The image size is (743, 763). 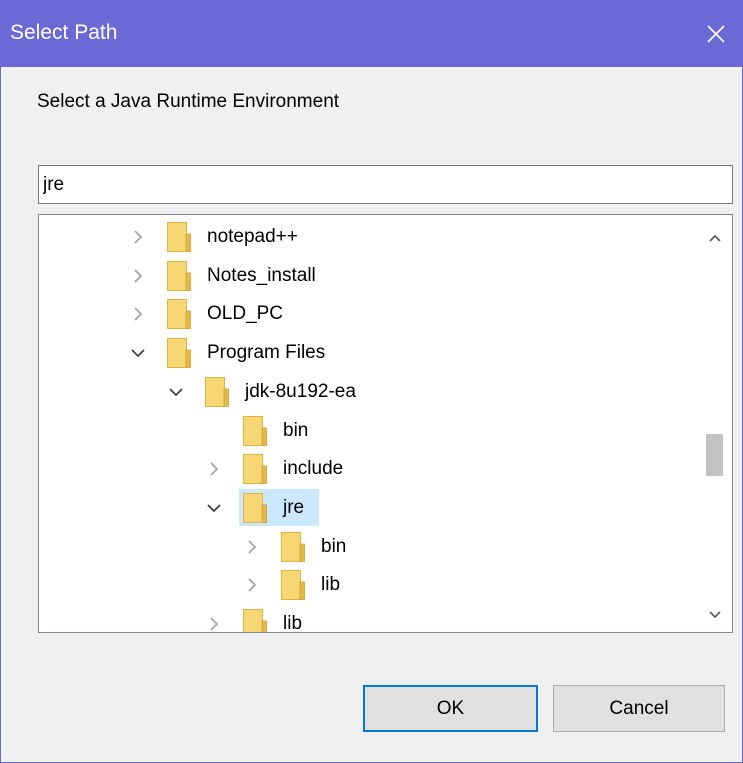 What do you see at coordinates (361, 507) in the screenshot?
I see `tree-item: jre` at bounding box center [361, 507].